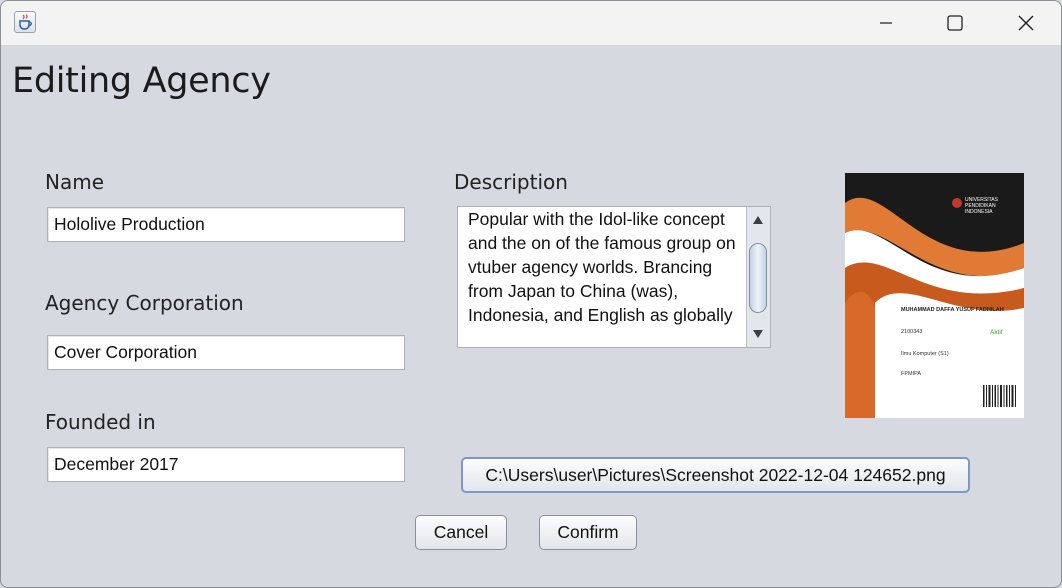  What do you see at coordinates (588, 532) in the screenshot?
I see `confirm-button: Confirm` at bounding box center [588, 532].